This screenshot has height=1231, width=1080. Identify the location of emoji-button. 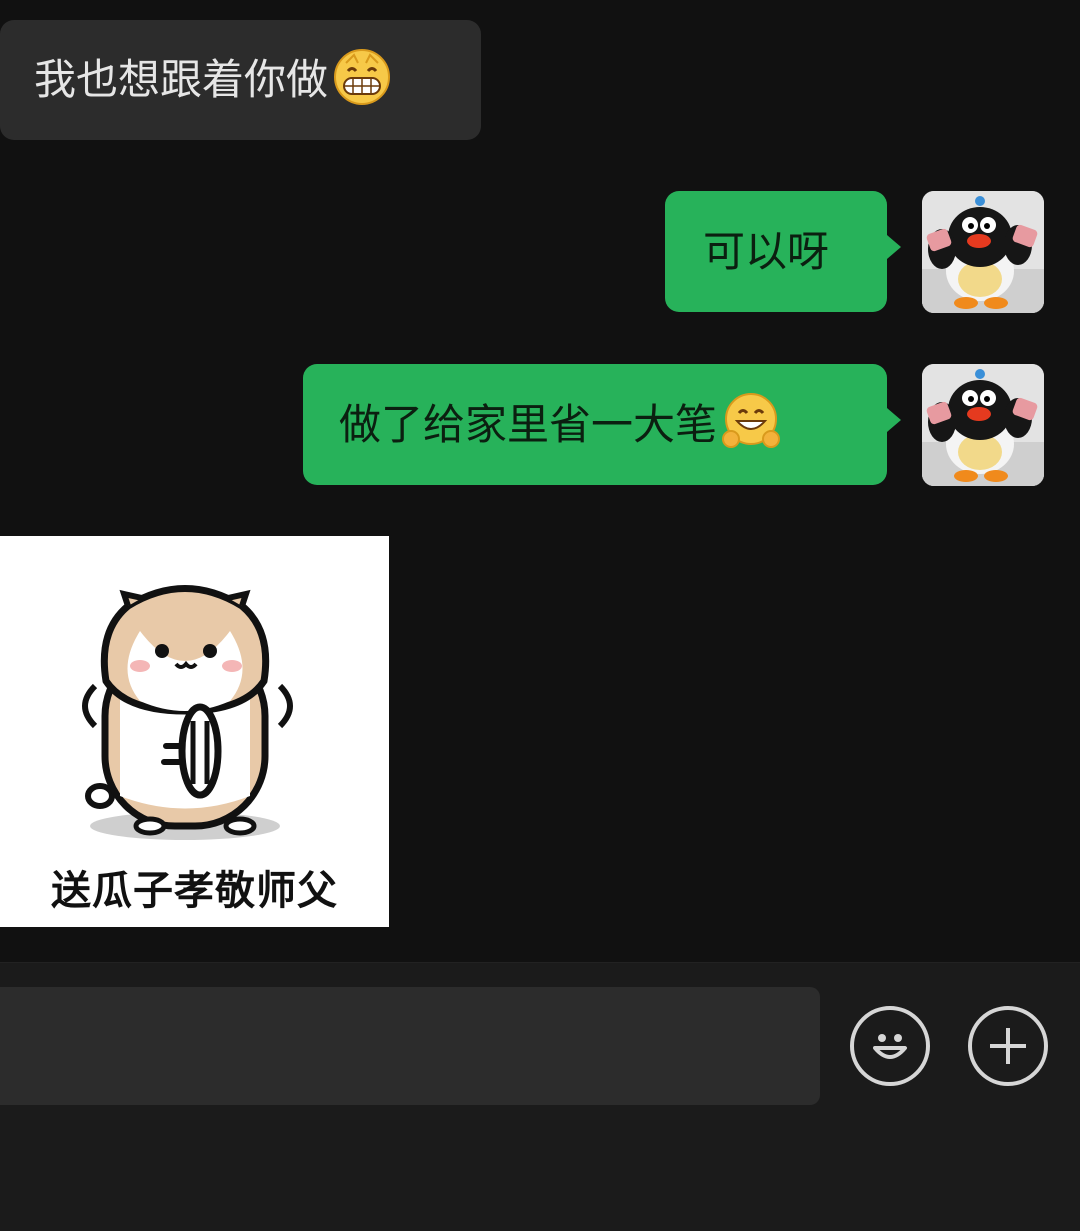
(890, 1046).